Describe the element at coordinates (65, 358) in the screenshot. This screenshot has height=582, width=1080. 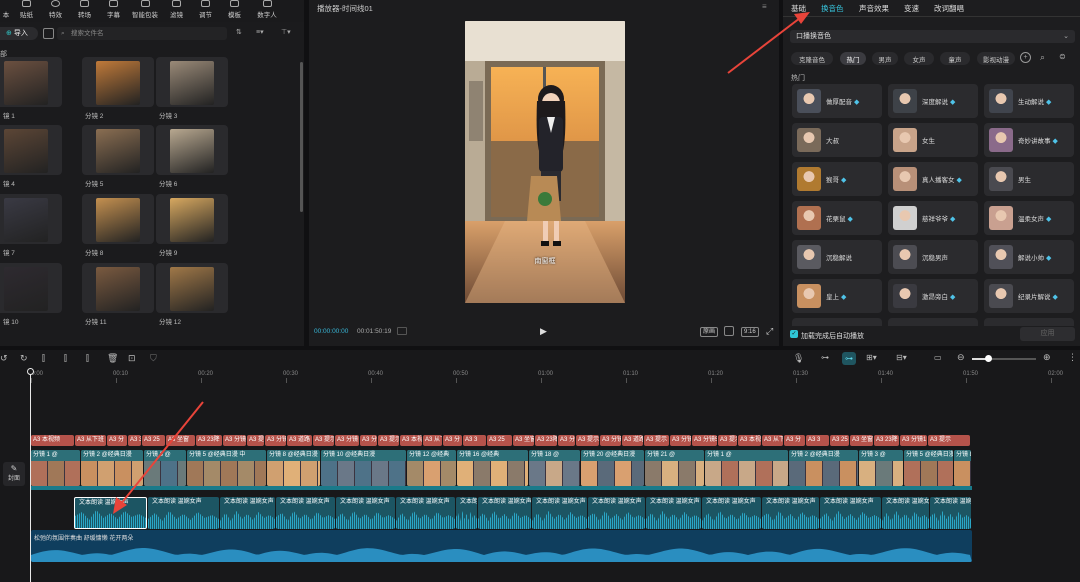
I see `split-left-icon: ⫿` at that location.